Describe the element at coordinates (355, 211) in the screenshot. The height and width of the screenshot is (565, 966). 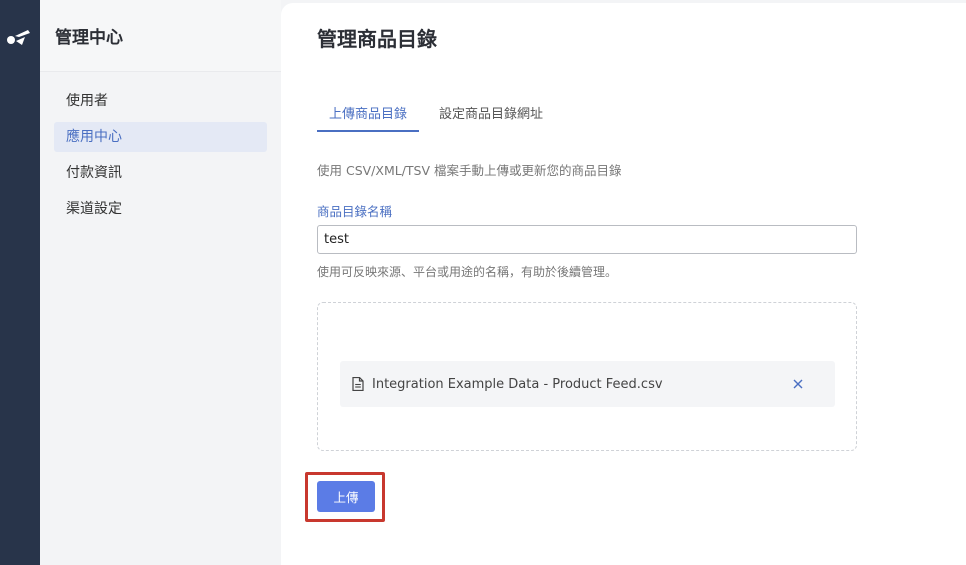
I see `catalog-name-label: 商品目錄名稱` at that location.